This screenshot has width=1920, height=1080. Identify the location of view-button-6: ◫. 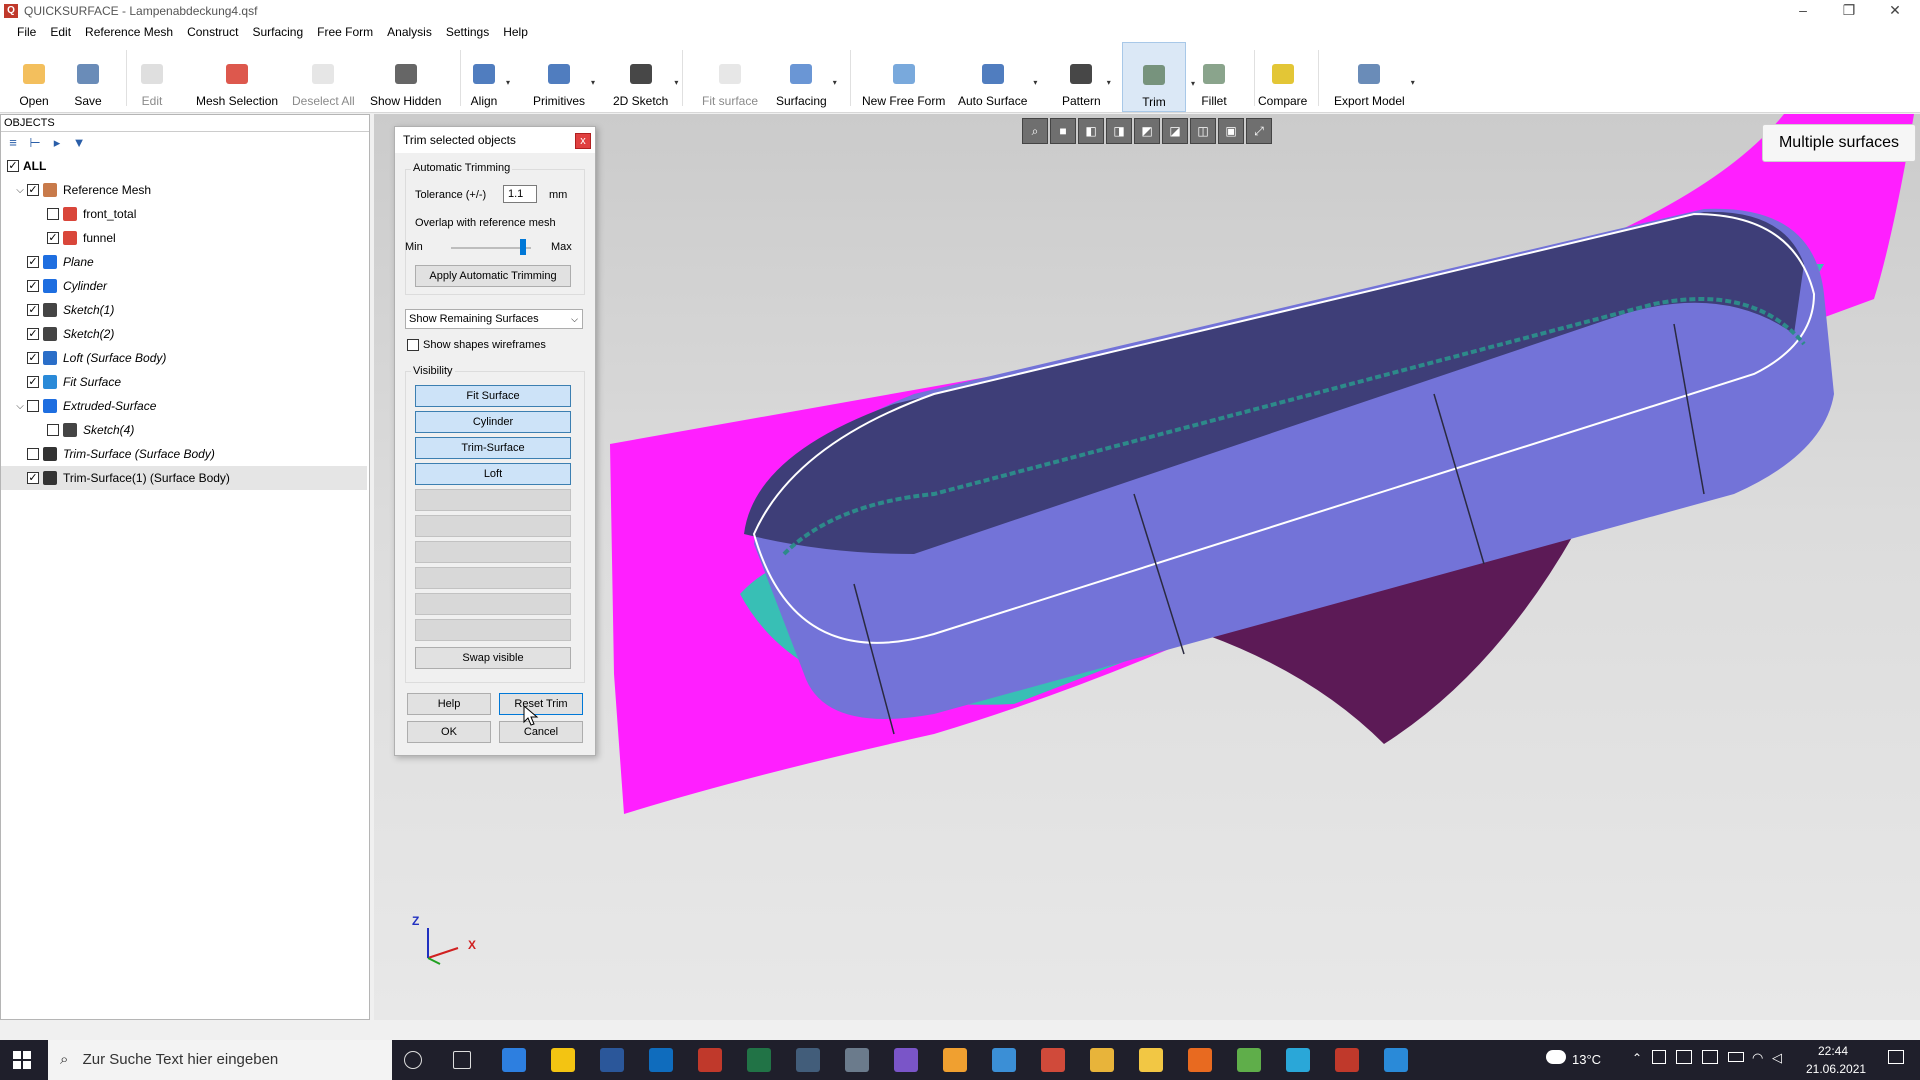
(1203, 131).